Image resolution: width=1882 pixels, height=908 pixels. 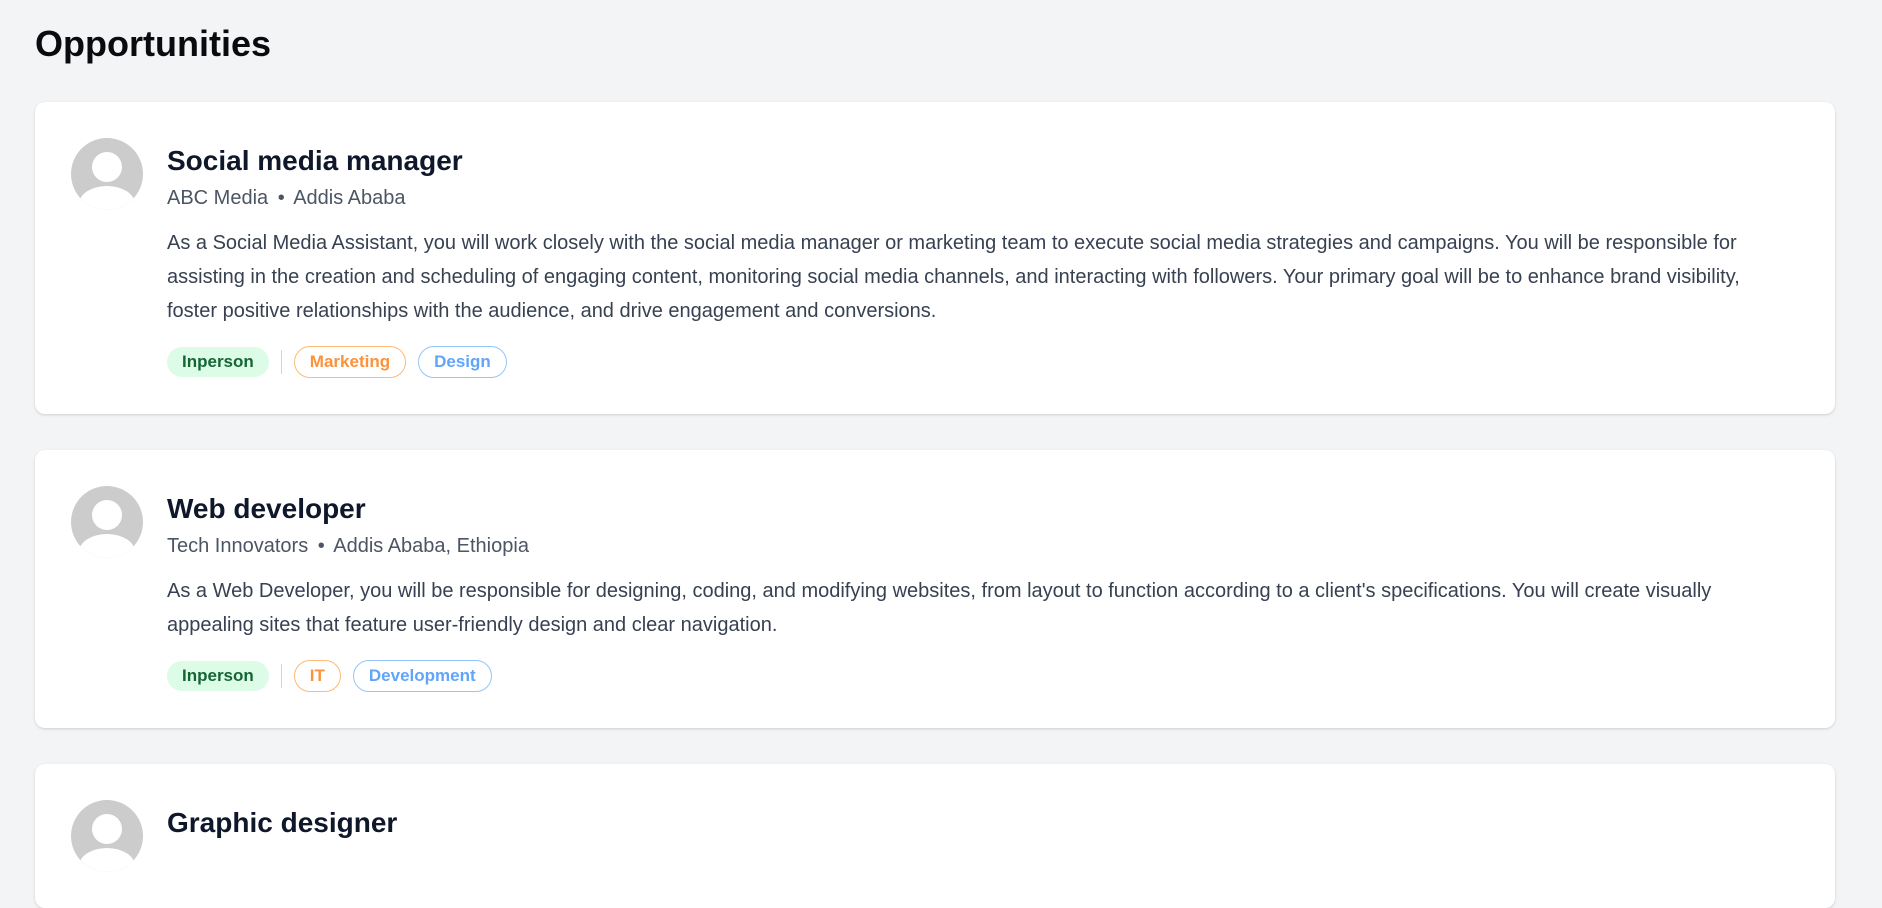 What do you see at coordinates (462, 362) in the screenshot?
I see `tag-category: Design` at bounding box center [462, 362].